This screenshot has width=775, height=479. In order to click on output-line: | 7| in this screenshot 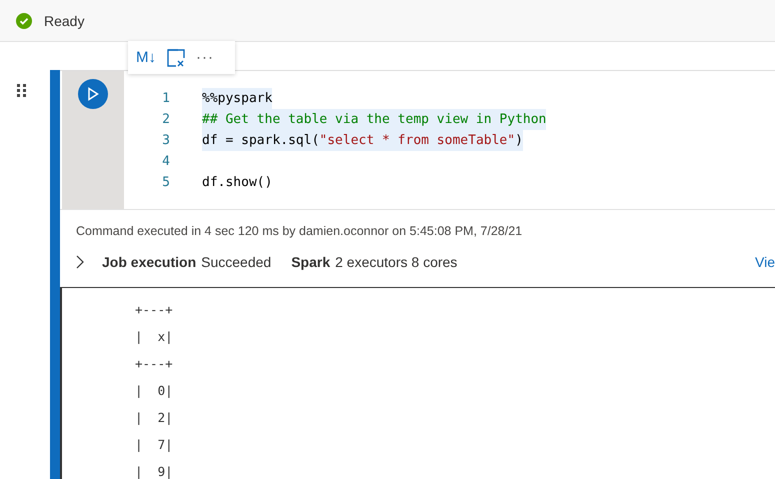, I will do `click(154, 445)`.